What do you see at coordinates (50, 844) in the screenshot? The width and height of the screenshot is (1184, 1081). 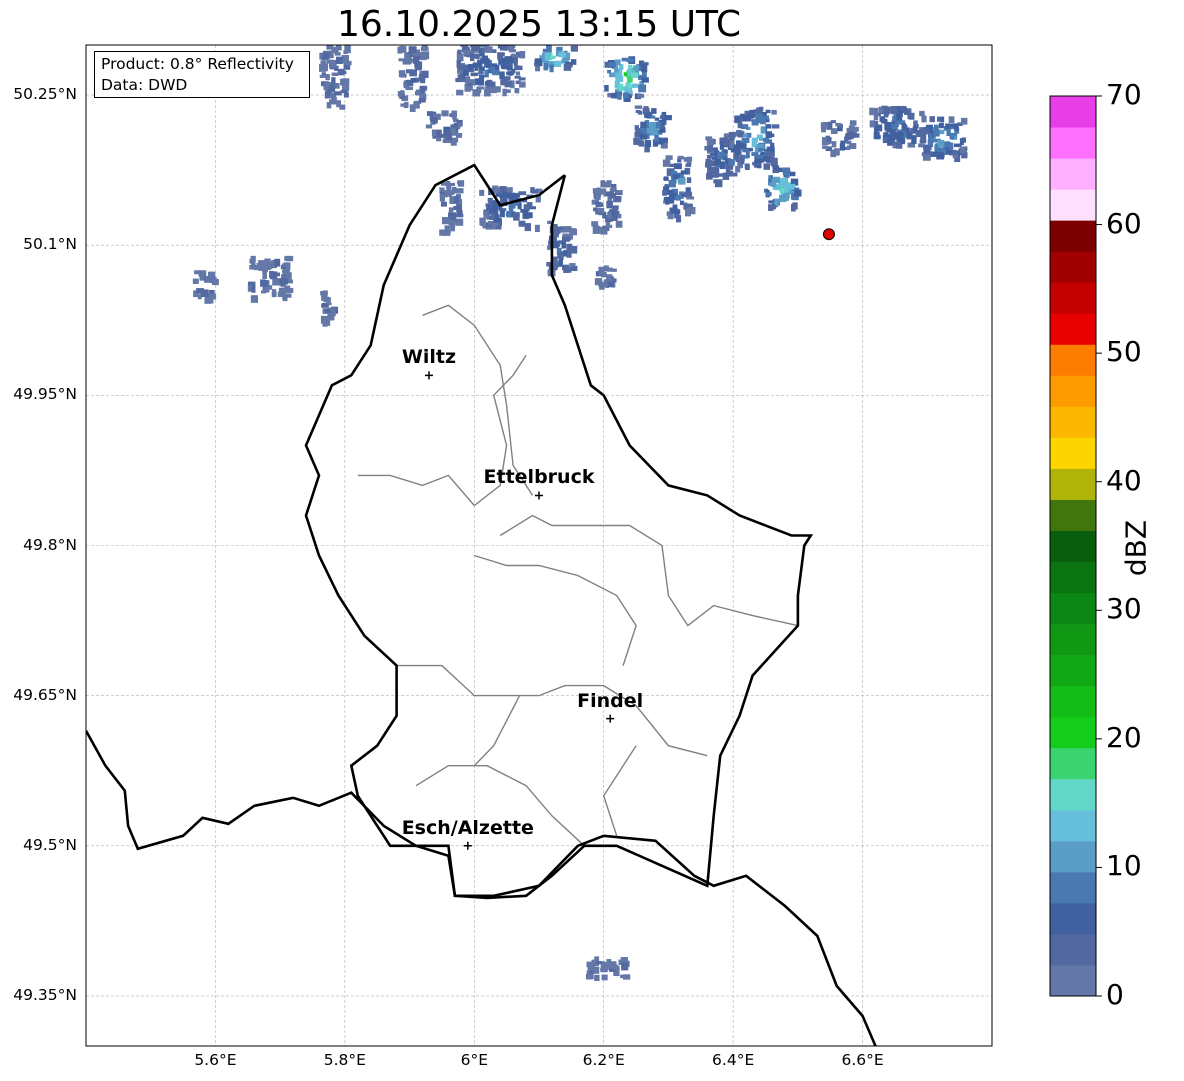 I see `lat-tick-label: 49.5°N` at bounding box center [50, 844].